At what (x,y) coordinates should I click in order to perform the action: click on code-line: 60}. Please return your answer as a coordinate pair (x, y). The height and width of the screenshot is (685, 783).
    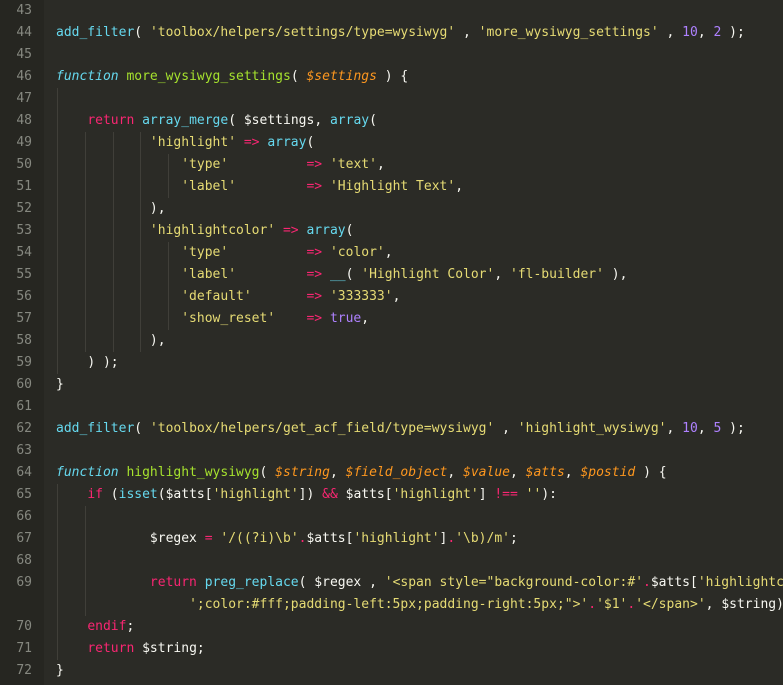
    Looking at the image, I should click on (391, 385).